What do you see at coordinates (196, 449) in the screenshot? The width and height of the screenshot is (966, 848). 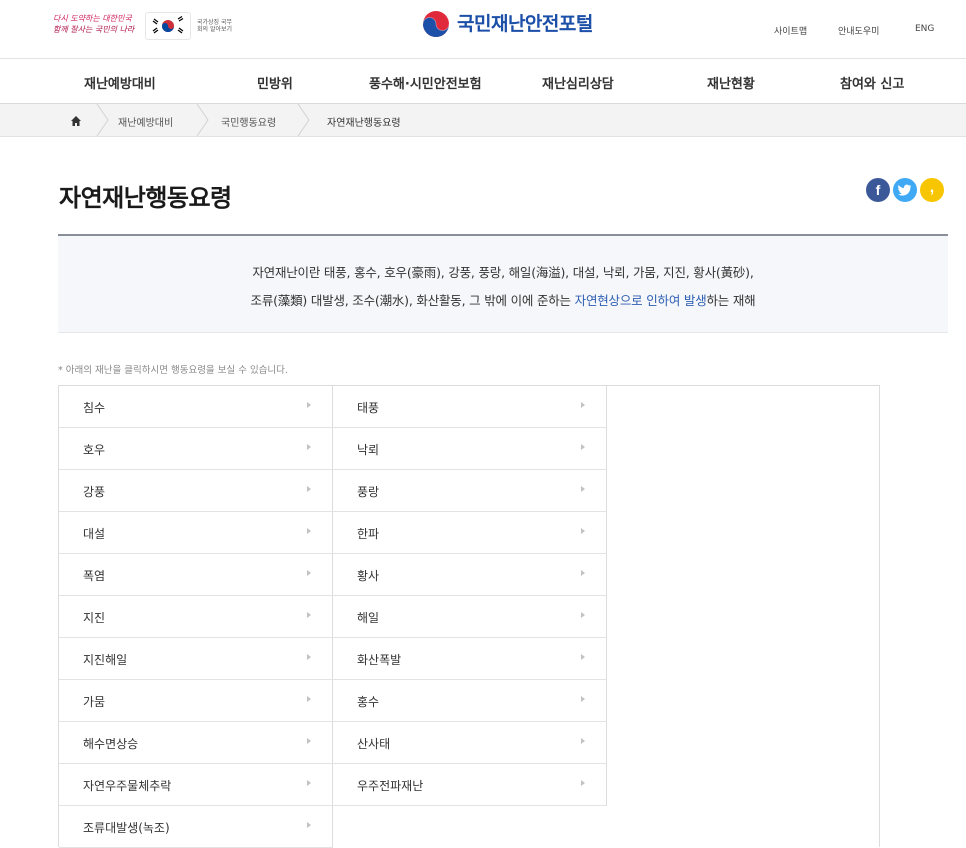 I see `disaster-item: 호우` at bounding box center [196, 449].